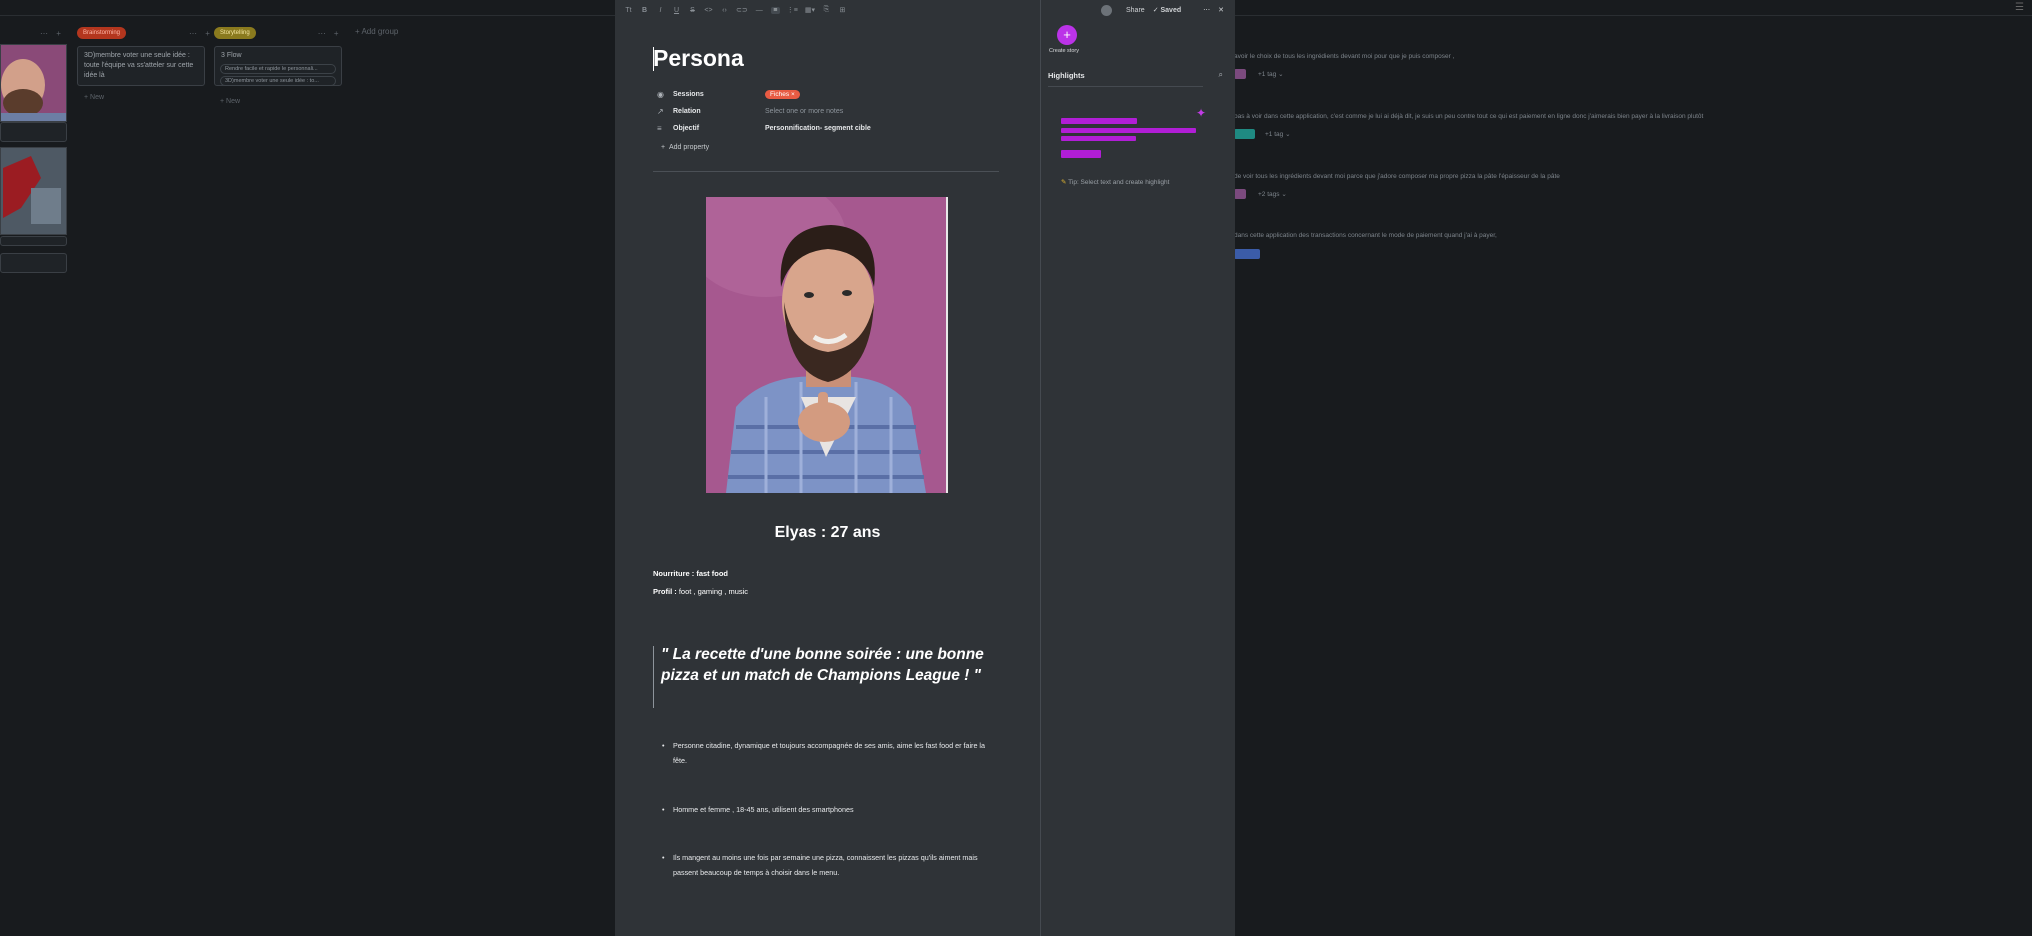 This screenshot has height=936, width=2032. I want to click on add-property-button: + Add property, so click(685, 147).